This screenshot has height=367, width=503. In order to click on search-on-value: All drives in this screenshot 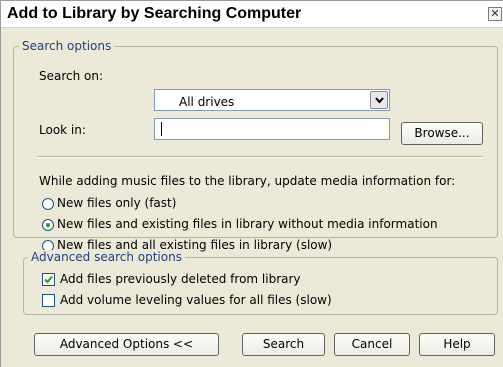, I will do `click(207, 102)`.